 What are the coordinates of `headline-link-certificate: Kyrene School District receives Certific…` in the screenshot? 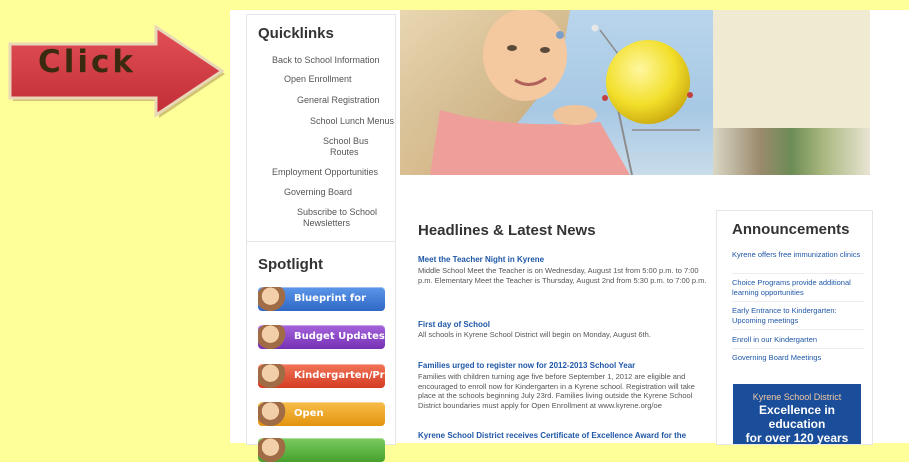 It's located at (552, 435).